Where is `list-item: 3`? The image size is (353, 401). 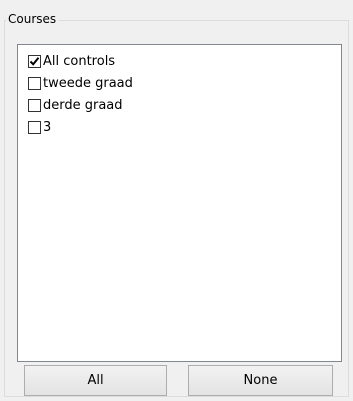 list-item: 3 is located at coordinates (39, 127).